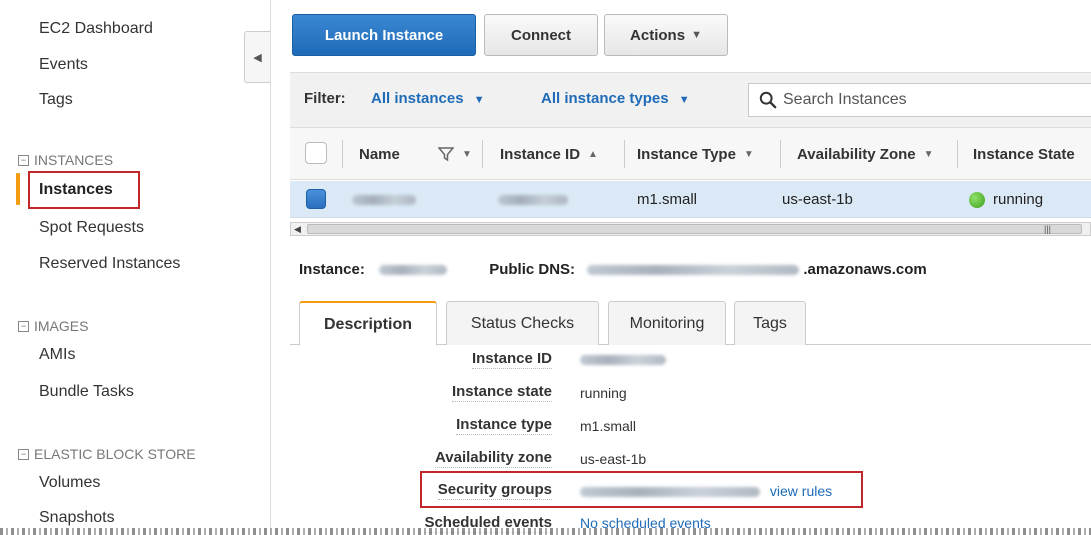 The image size is (1091, 535). What do you see at coordinates (593, 154) in the screenshot?
I see `sort-ascending-icon: ▲` at bounding box center [593, 154].